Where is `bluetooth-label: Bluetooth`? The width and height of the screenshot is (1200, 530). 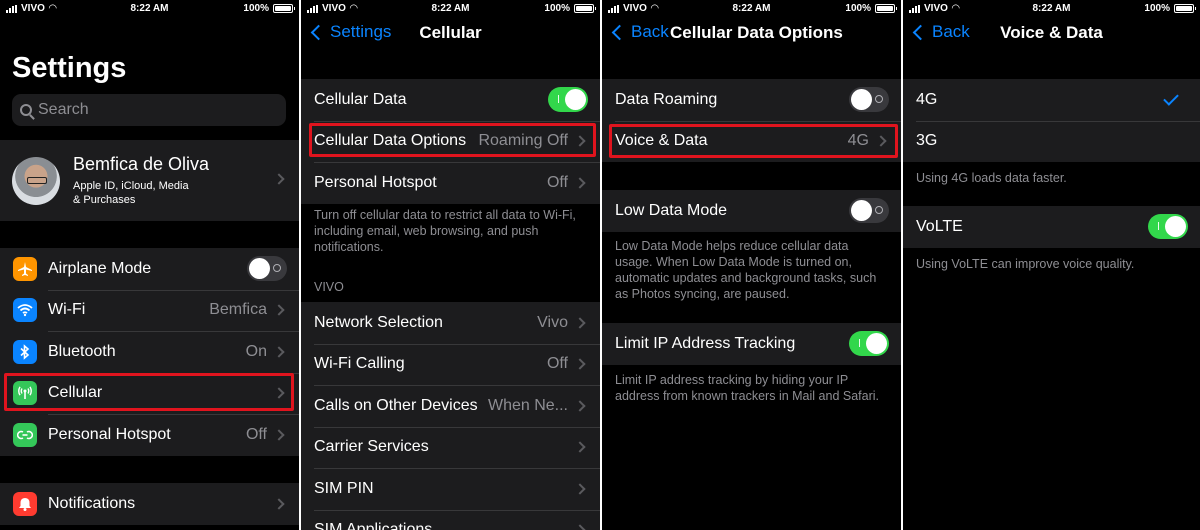
bluetooth-label: Bluetooth is located at coordinates (82, 351).